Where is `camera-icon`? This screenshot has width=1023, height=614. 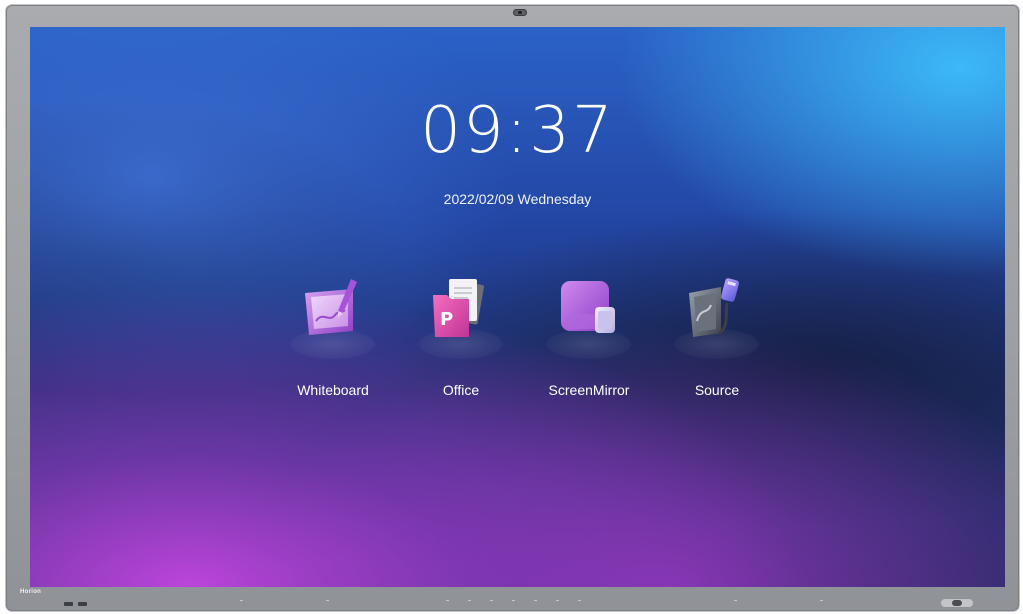
camera-icon is located at coordinates (520, 12).